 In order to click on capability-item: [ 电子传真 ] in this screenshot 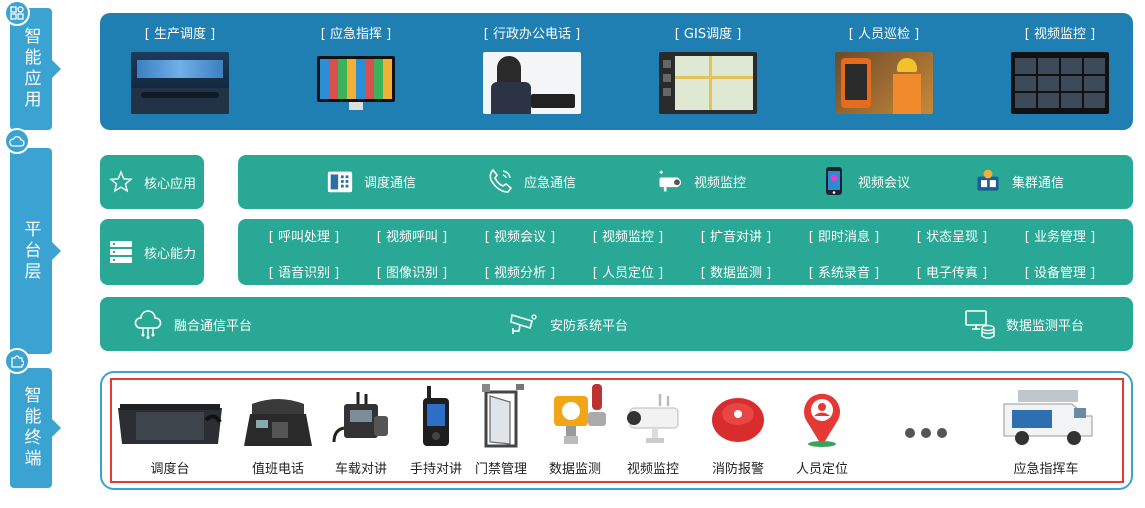, I will do `click(952, 271)`.